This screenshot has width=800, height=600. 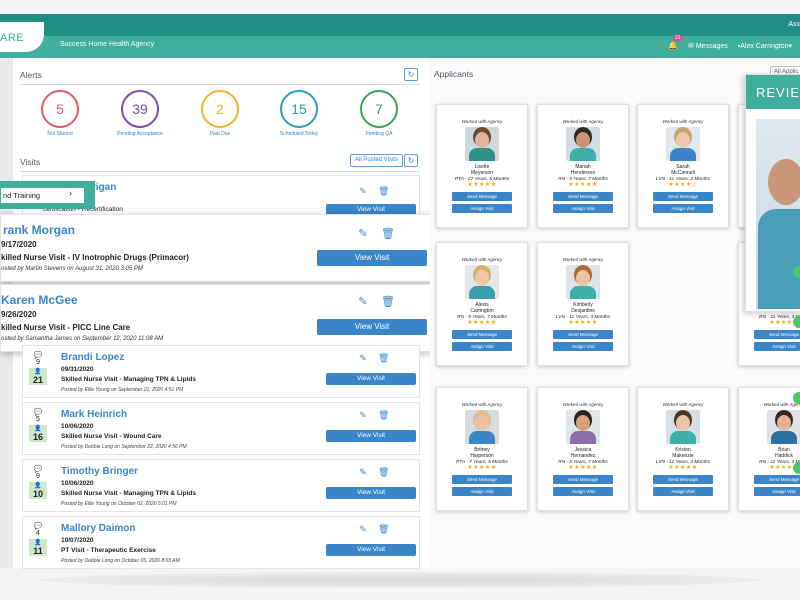 I want to click on applicant-last-name: Haddick, so click(x=784, y=456).